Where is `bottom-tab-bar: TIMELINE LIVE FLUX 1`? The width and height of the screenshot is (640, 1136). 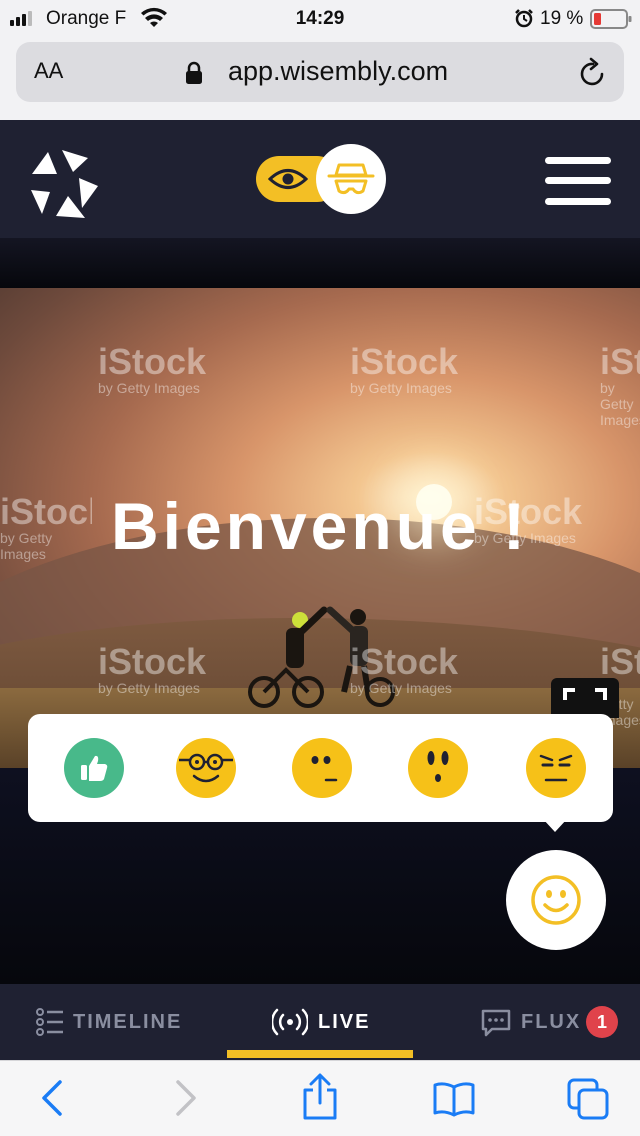
bottom-tab-bar: TIMELINE LIVE FLUX 1 is located at coordinates (320, 1022).